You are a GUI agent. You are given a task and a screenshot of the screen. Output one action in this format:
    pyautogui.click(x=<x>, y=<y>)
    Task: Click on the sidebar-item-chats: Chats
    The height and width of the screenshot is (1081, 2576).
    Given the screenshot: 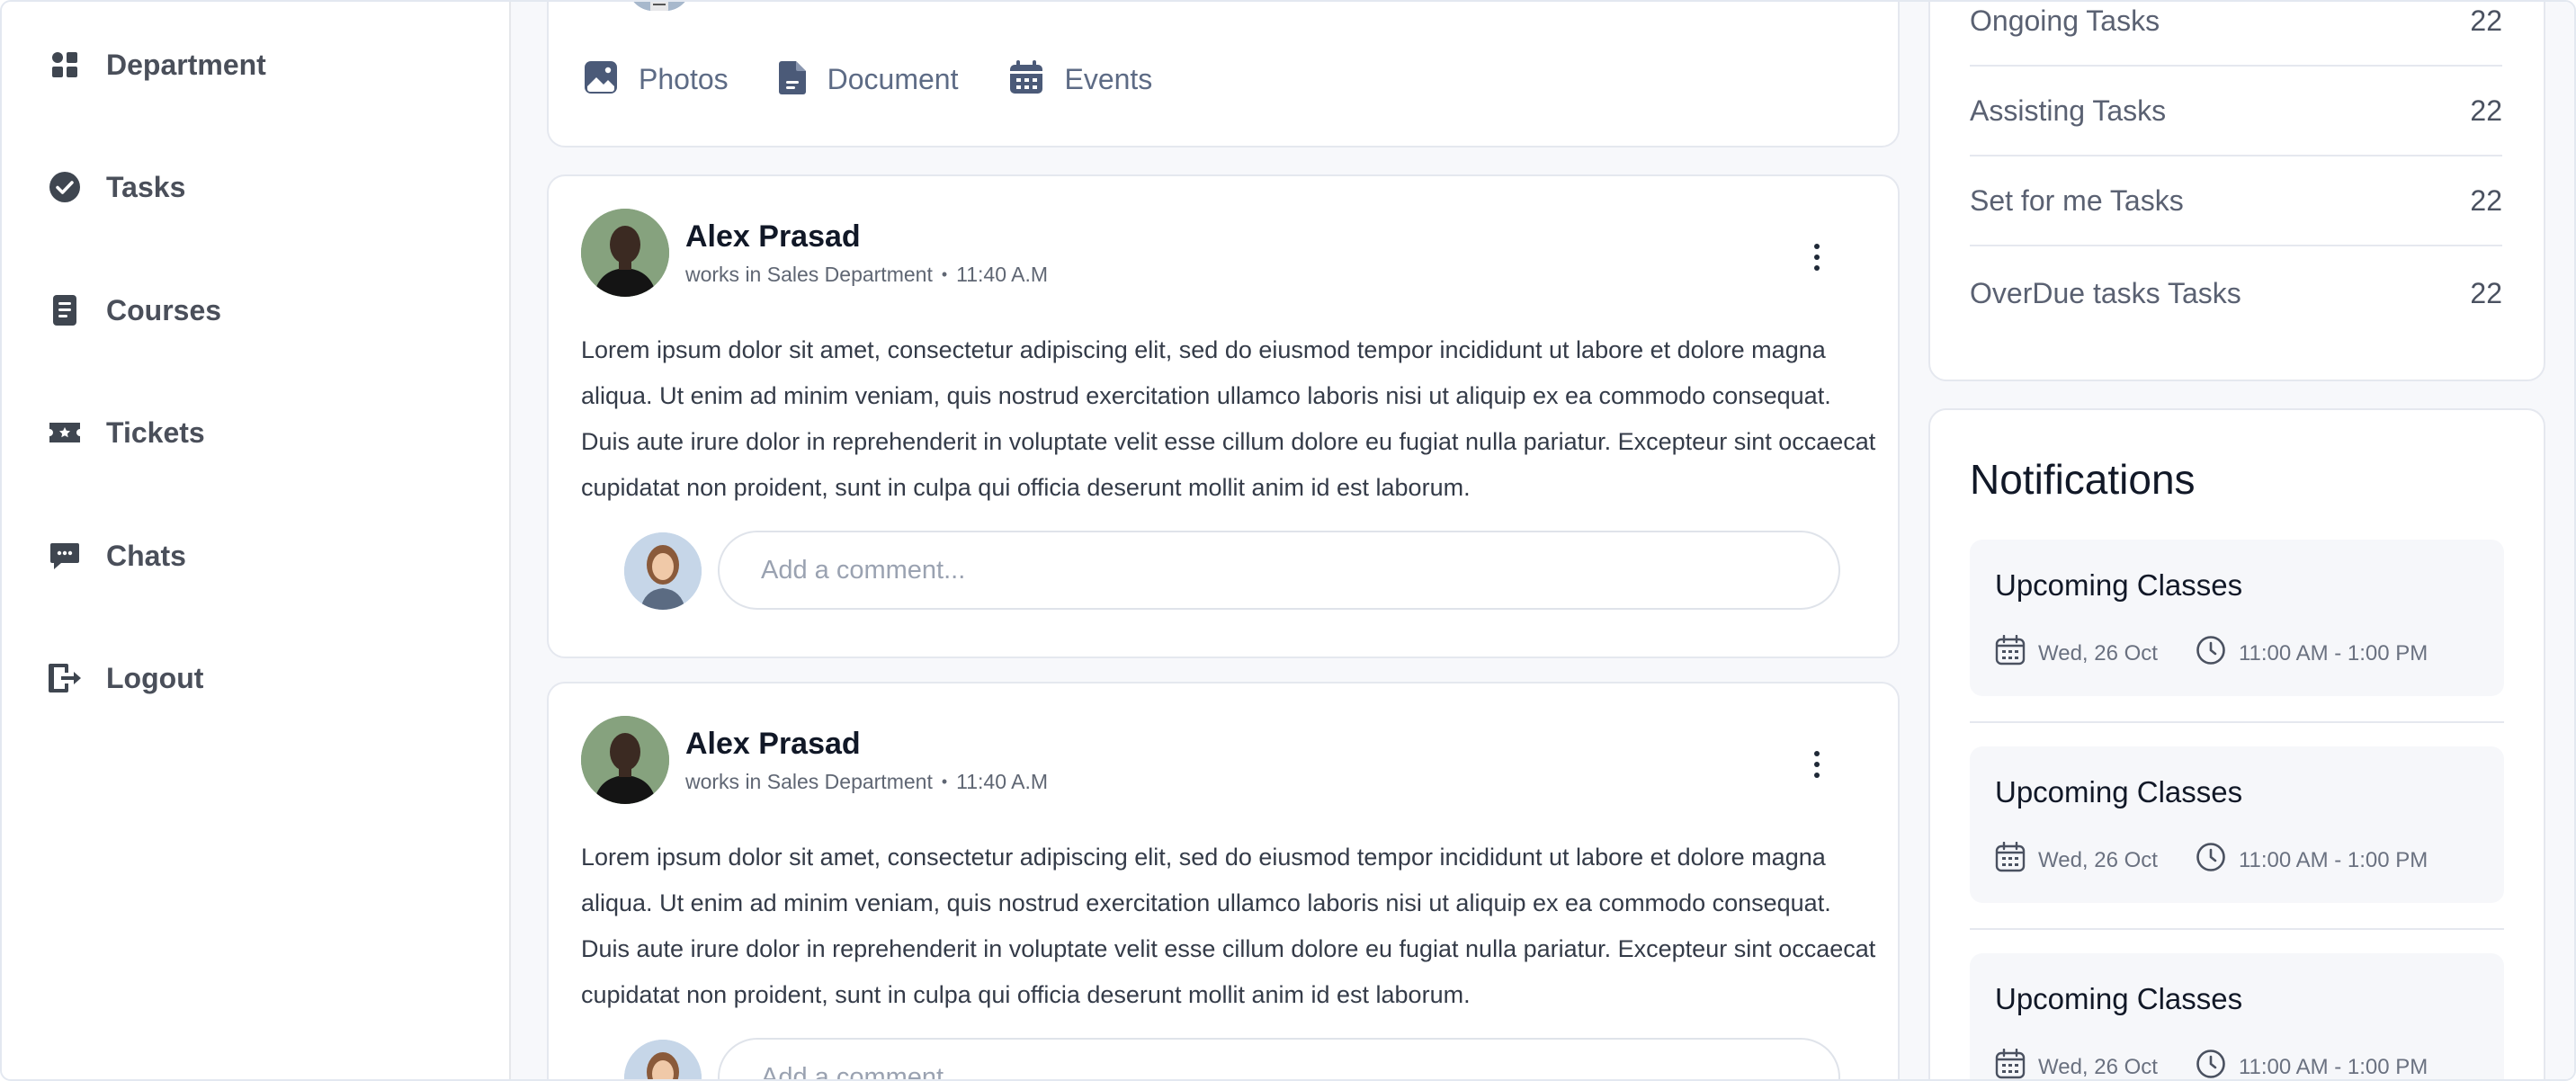 What is the action you would take?
    pyautogui.click(x=116, y=556)
    